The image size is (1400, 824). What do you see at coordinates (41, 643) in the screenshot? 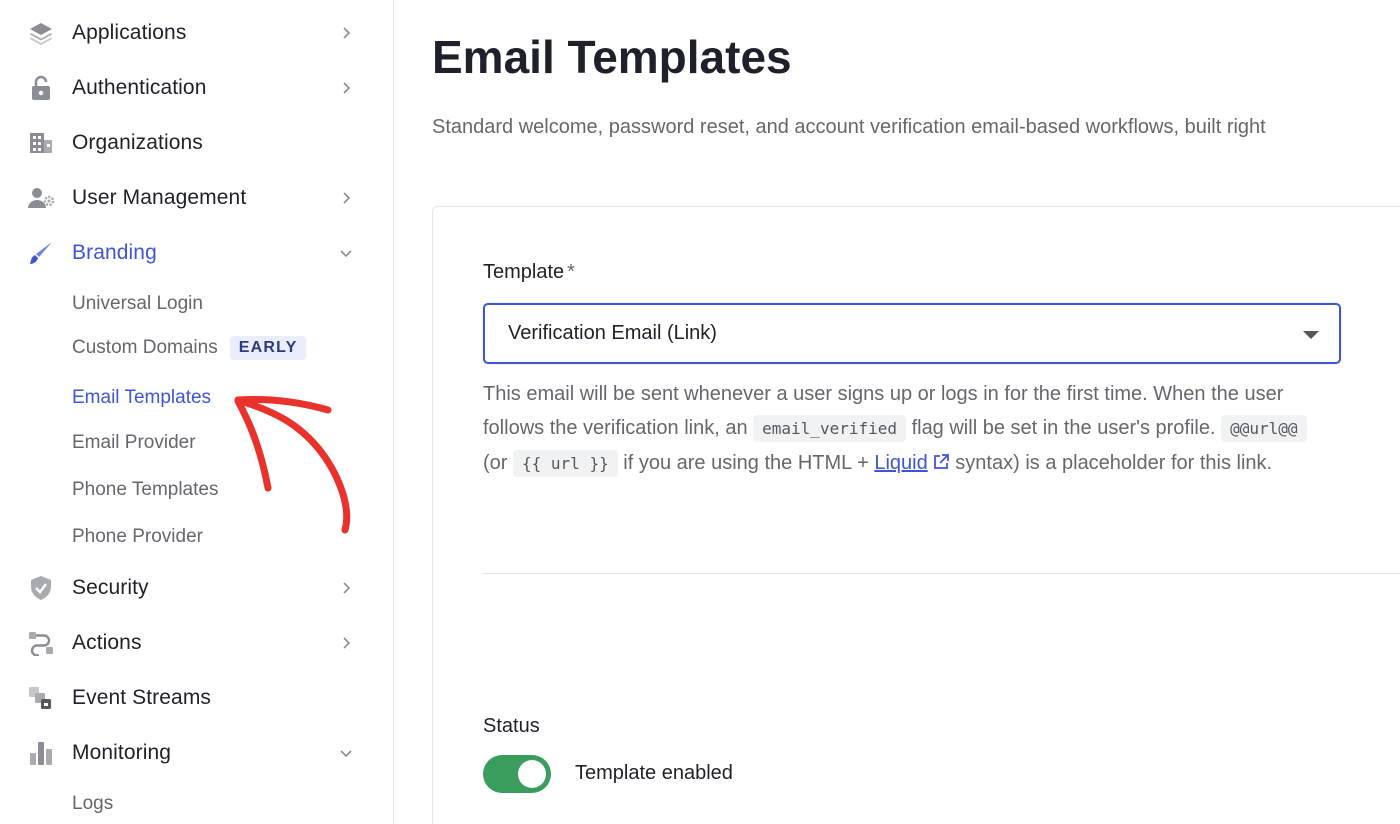
I see `actions-flow-icon` at bounding box center [41, 643].